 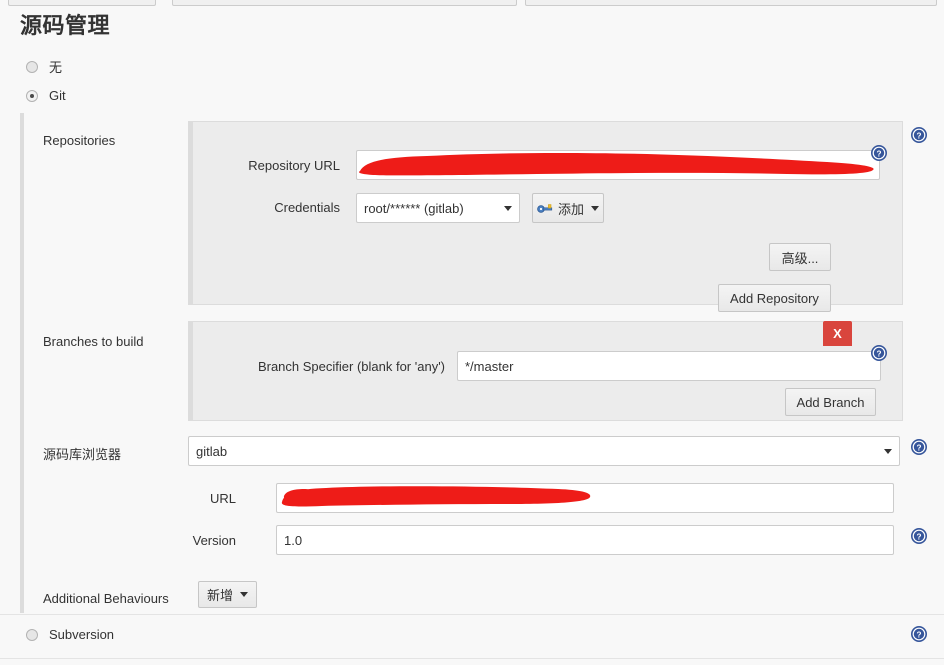 I want to click on branch-specifier-input, so click(x=669, y=366).